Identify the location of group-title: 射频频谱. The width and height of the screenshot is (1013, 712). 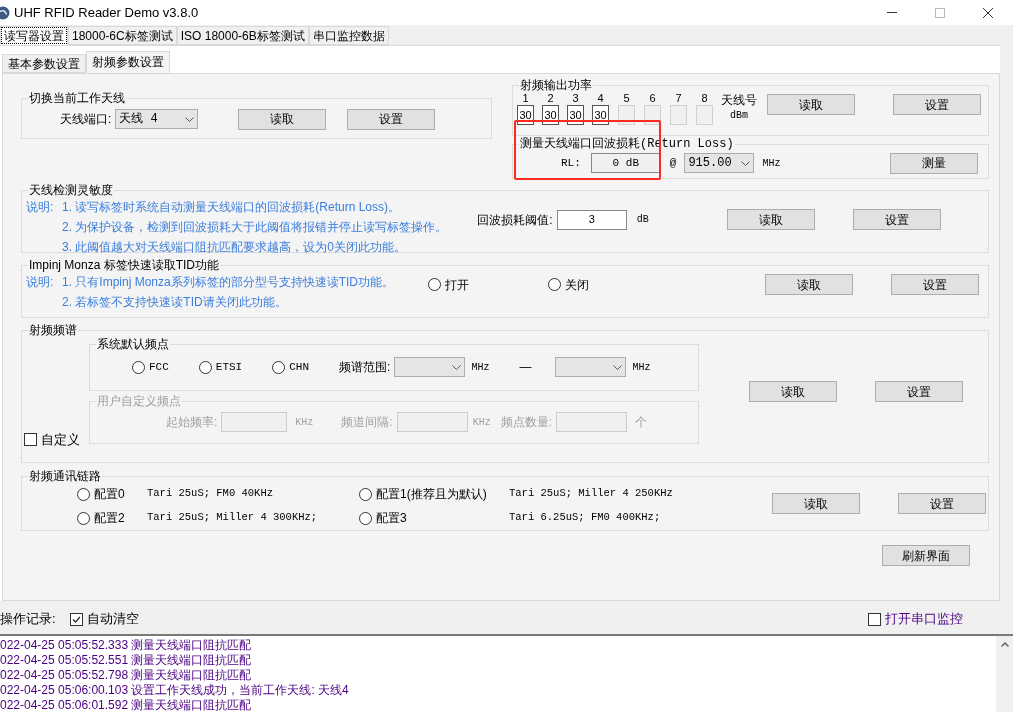
(53, 330).